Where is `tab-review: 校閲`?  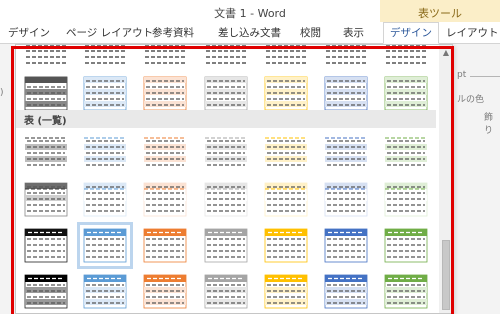
tab-review: 校閲 is located at coordinates (310, 33).